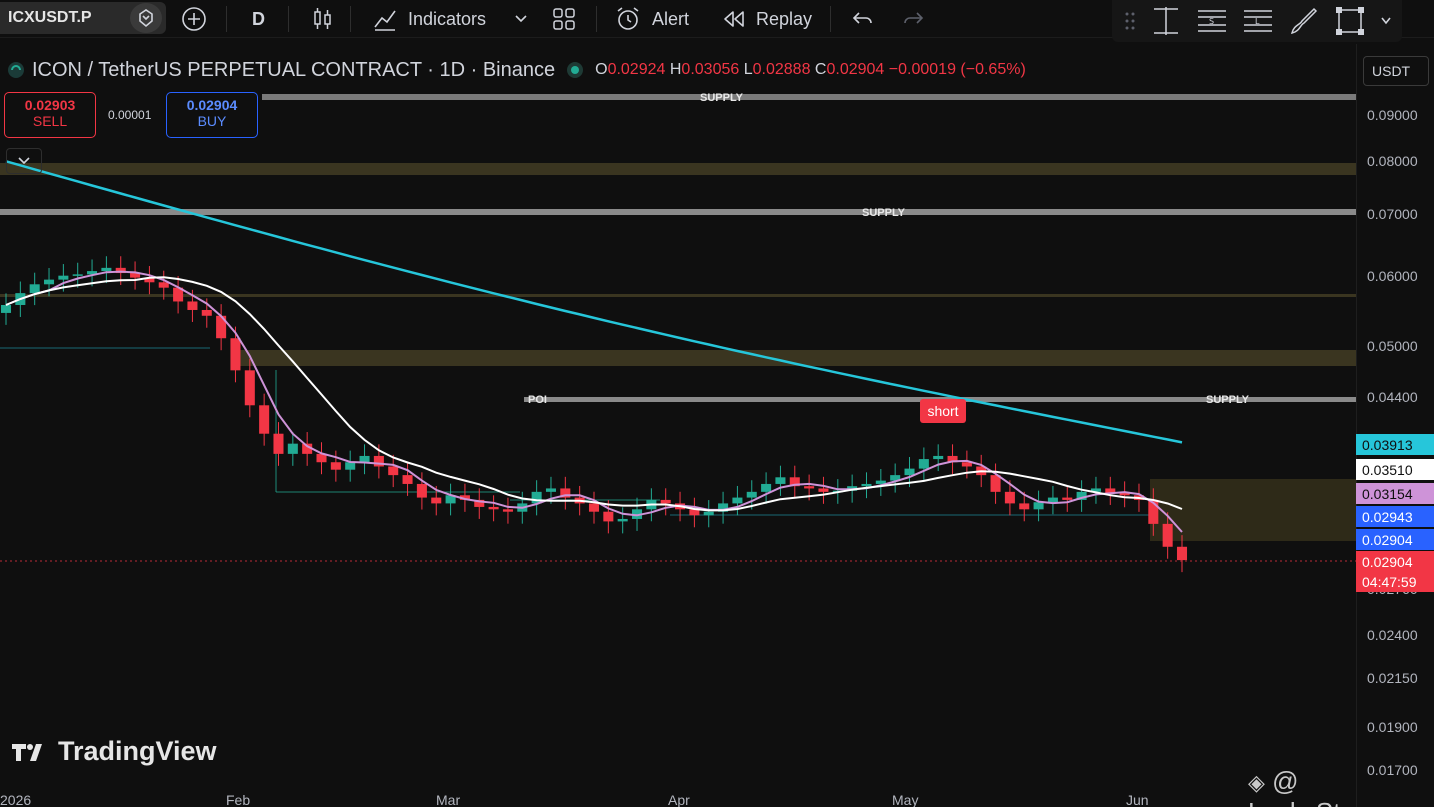 The height and width of the screenshot is (807, 1434). Describe the element at coordinates (1395, 493) in the screenshot. I see `price-level-label: 0.03154` at that location.